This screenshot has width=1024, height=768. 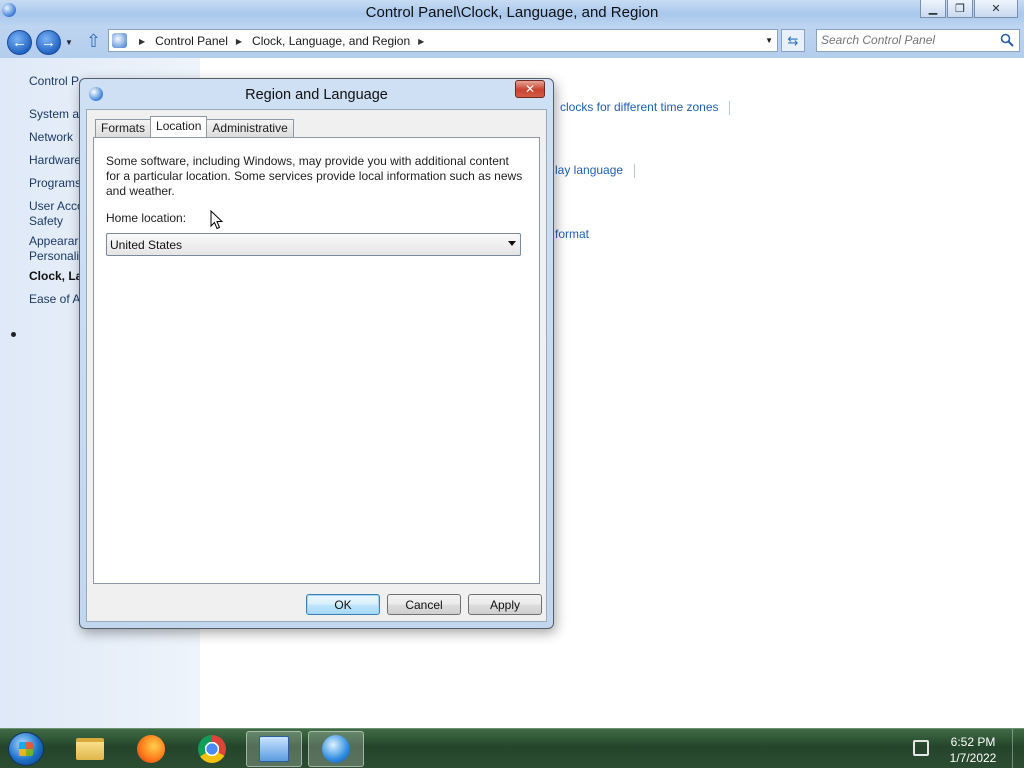 I want to click on taskbar-firefox, so click(x=151, y=749).